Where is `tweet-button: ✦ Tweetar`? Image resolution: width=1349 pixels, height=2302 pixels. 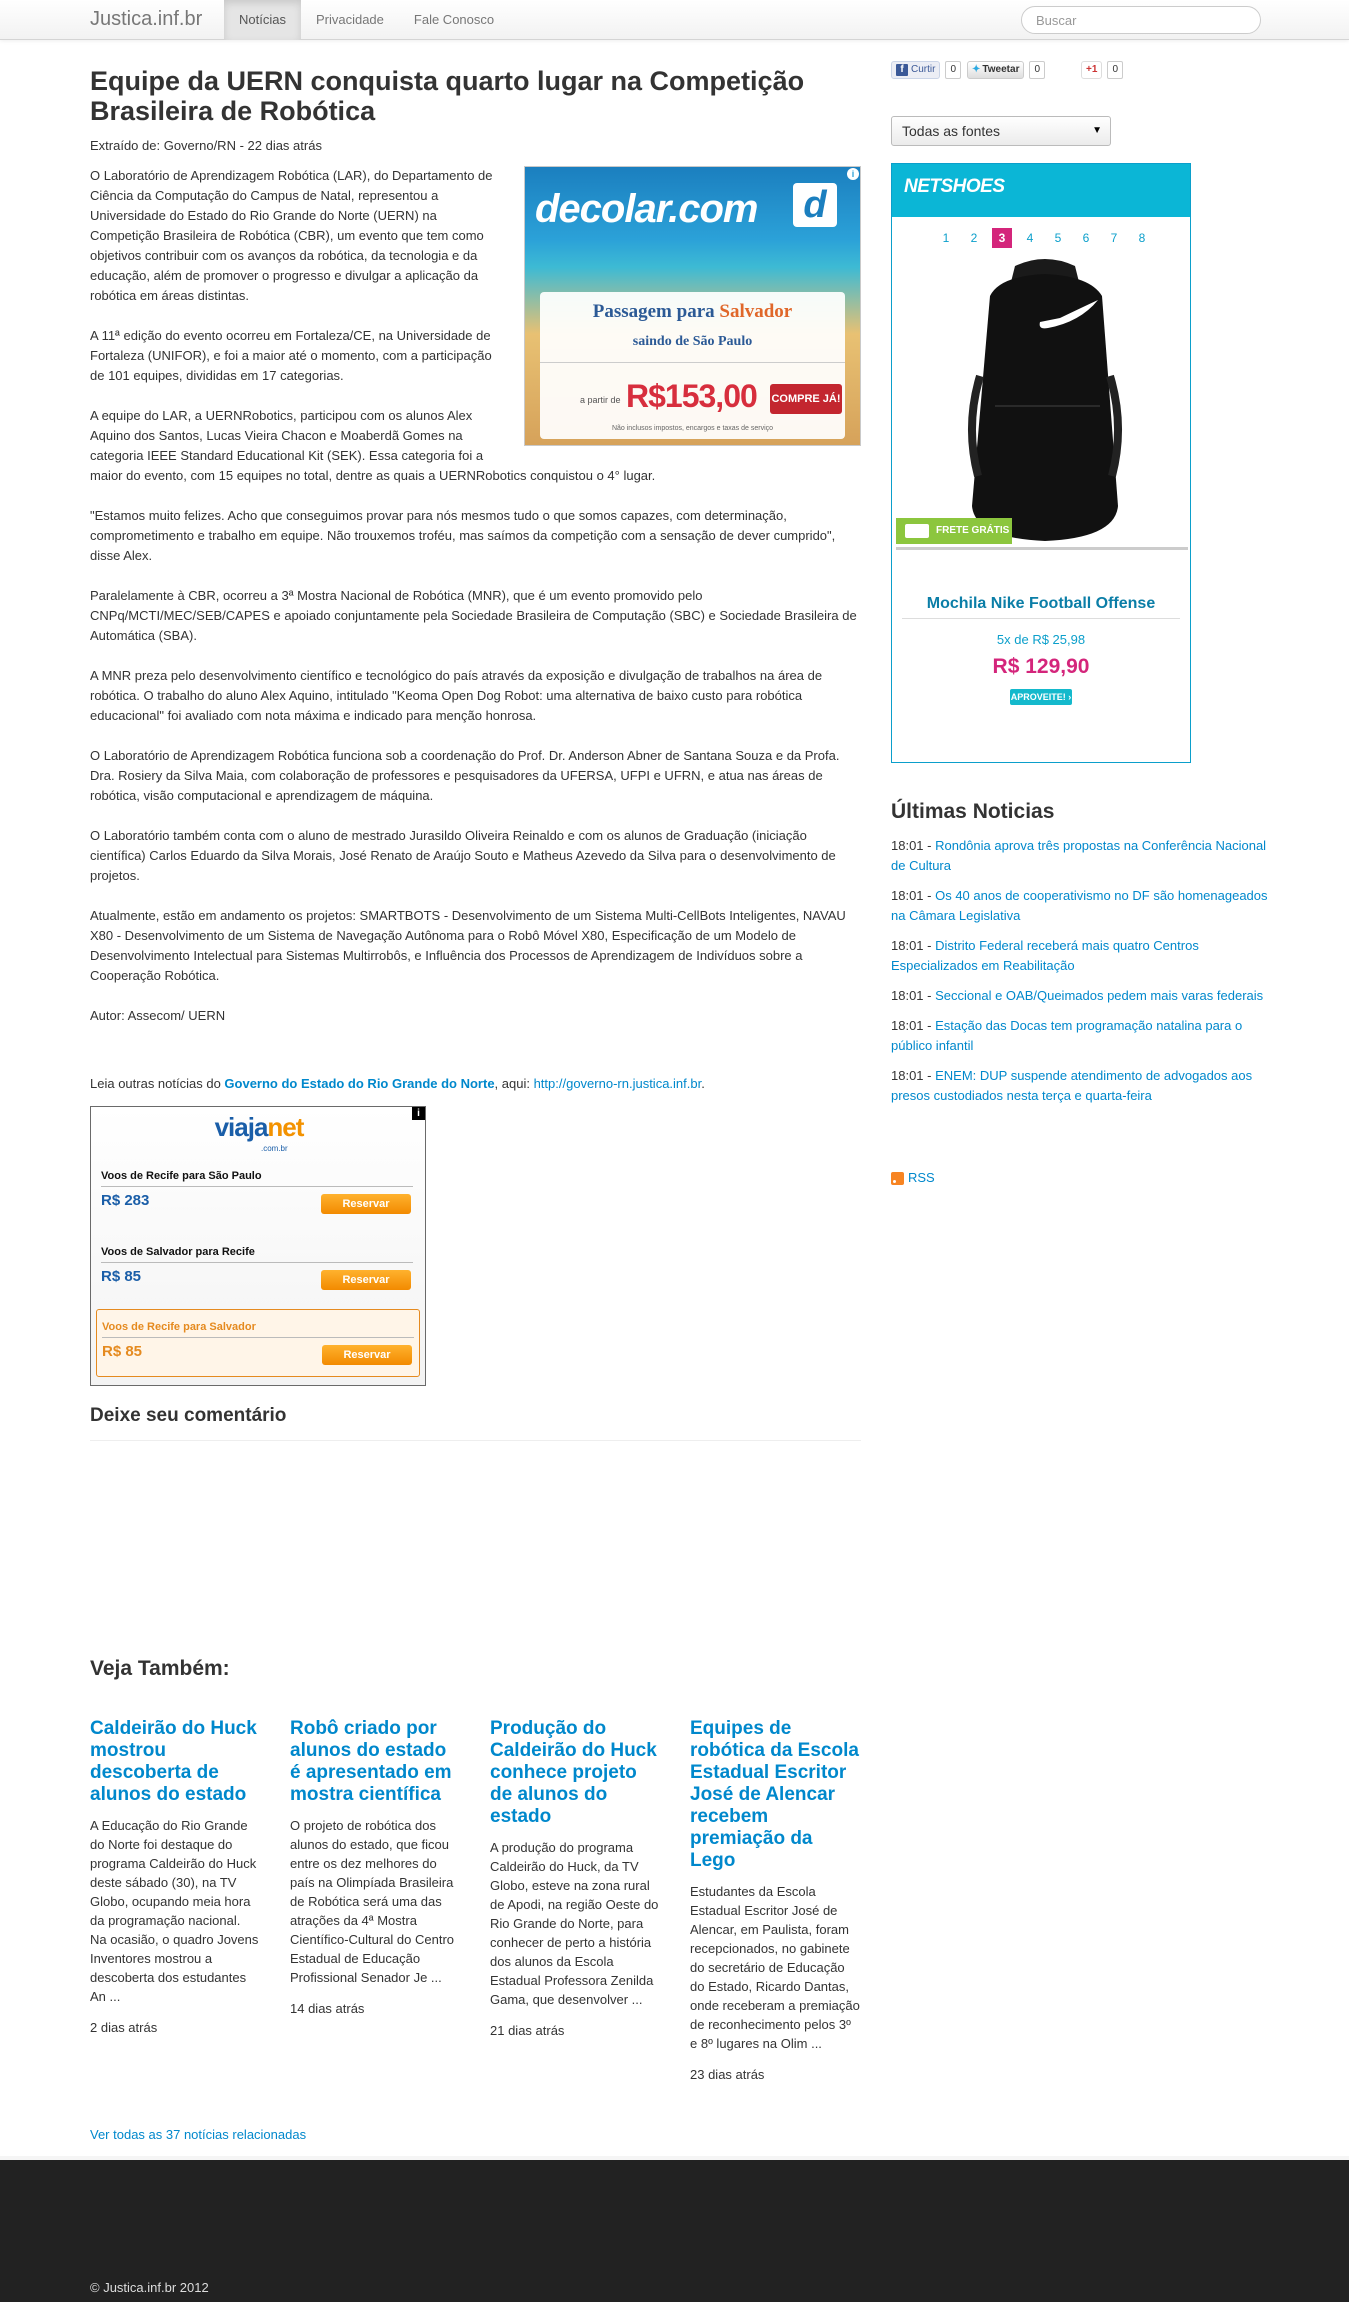
tweet-button: ✦ Tweetar is located at coordinates (996, 70).